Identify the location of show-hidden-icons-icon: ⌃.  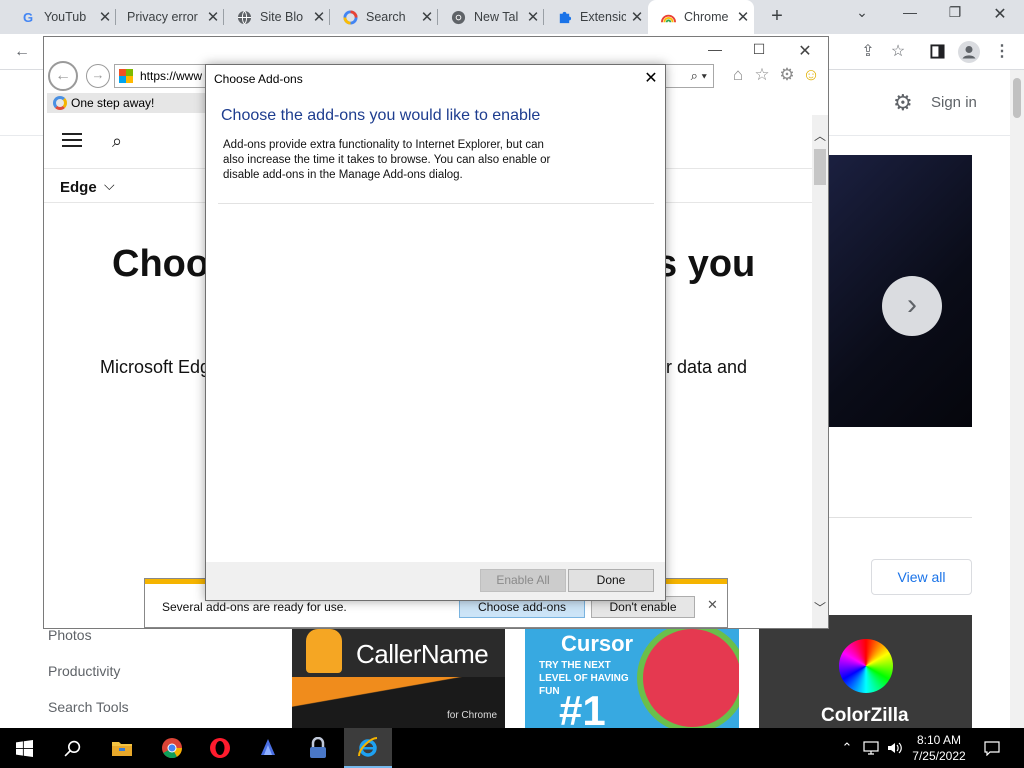
(847, 748).